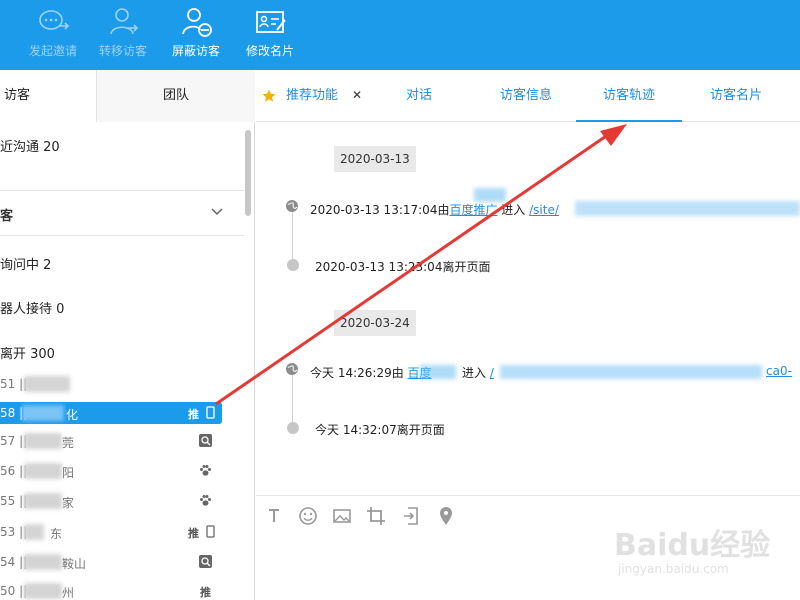 The height and width of the screenshot is (600, 800). Describe the element at coordinates (269, 95) in the screenshot. I see `star-icon` at that location.